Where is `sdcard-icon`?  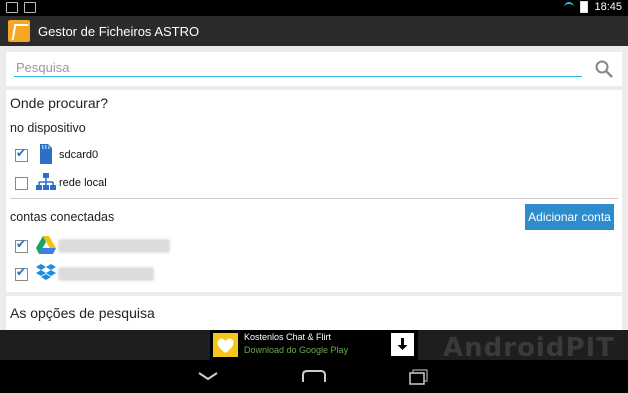
sdcard-icon is located at coordinates (46, 154).